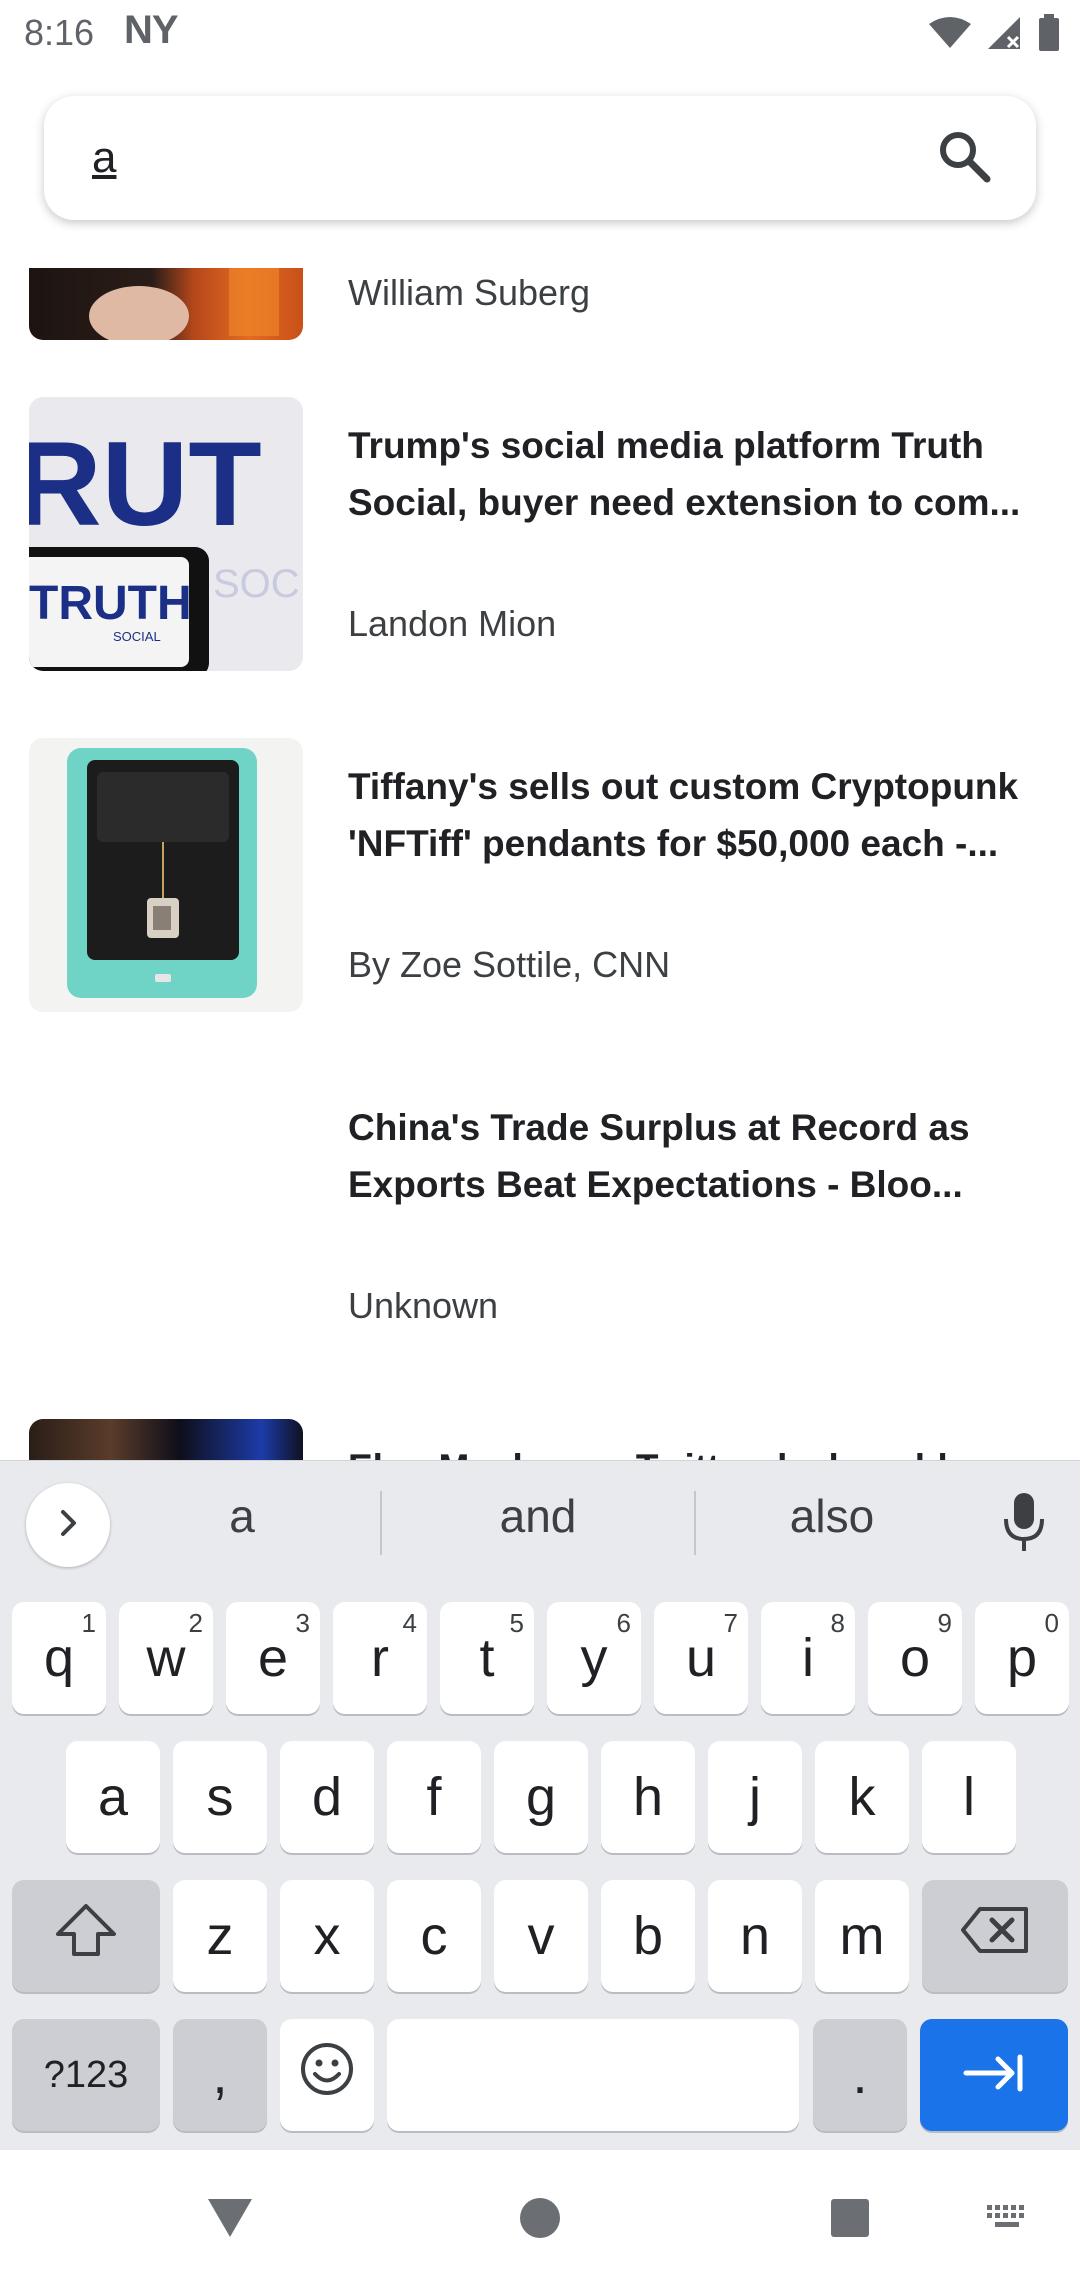  What do you see at coordinates (110, 603) in the screenshot?
I see `thumb-text: TRUTH` at bounding box center [110, 603].